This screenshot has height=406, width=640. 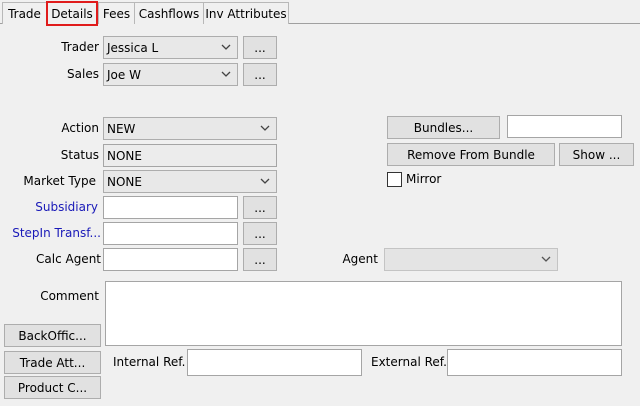 What do you see at coordinates (170, 47) in the screenshot?
I see `trader-select: Jessica L` at bounding box center [170, 47].